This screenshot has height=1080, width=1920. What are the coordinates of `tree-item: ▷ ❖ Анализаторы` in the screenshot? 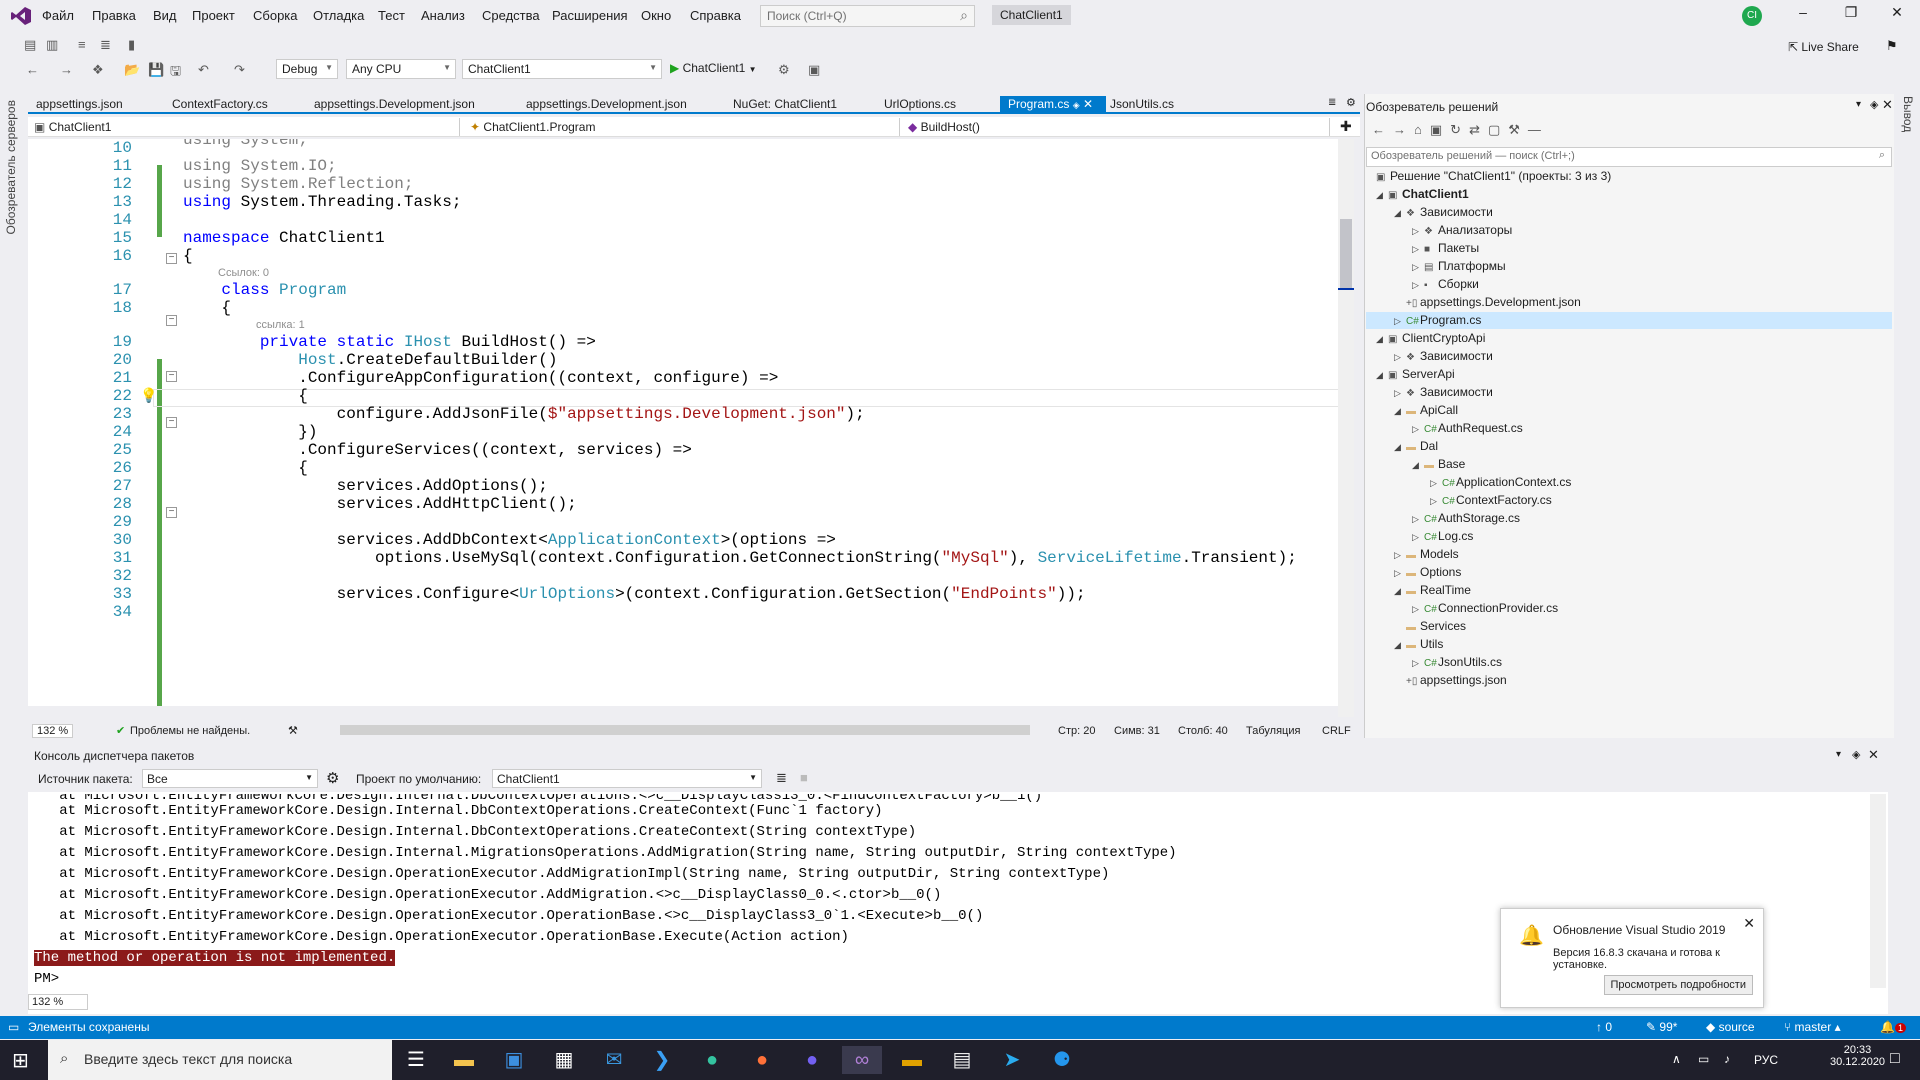 It's located at (1462, 230).